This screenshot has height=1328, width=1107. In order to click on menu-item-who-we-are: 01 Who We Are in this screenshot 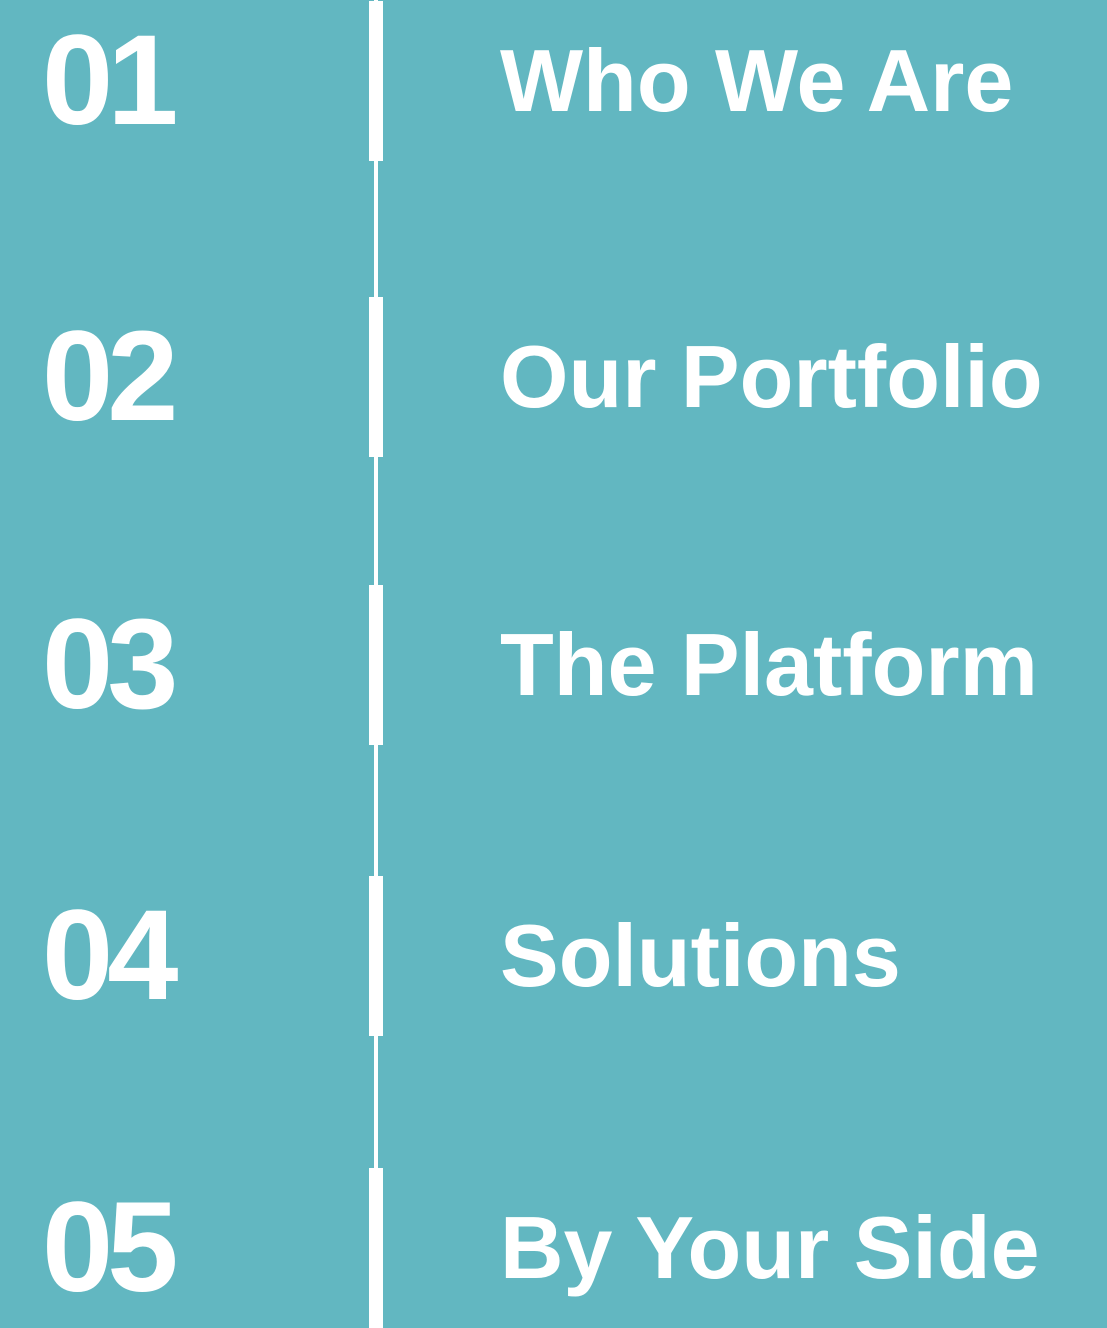, I will do `click(553, 81)`.